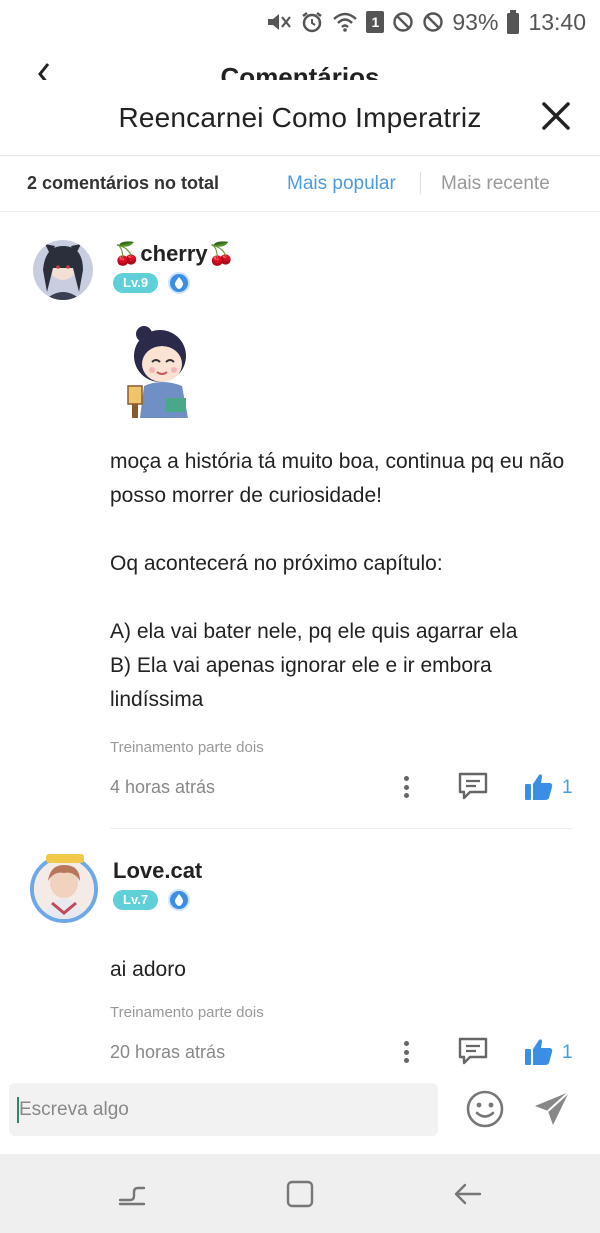 This screenshot has width=600, height=1233. Describe the element at coordinates (341, 184) in the screenshot. I see `sort-popular-tab: Mais popular` at that location.